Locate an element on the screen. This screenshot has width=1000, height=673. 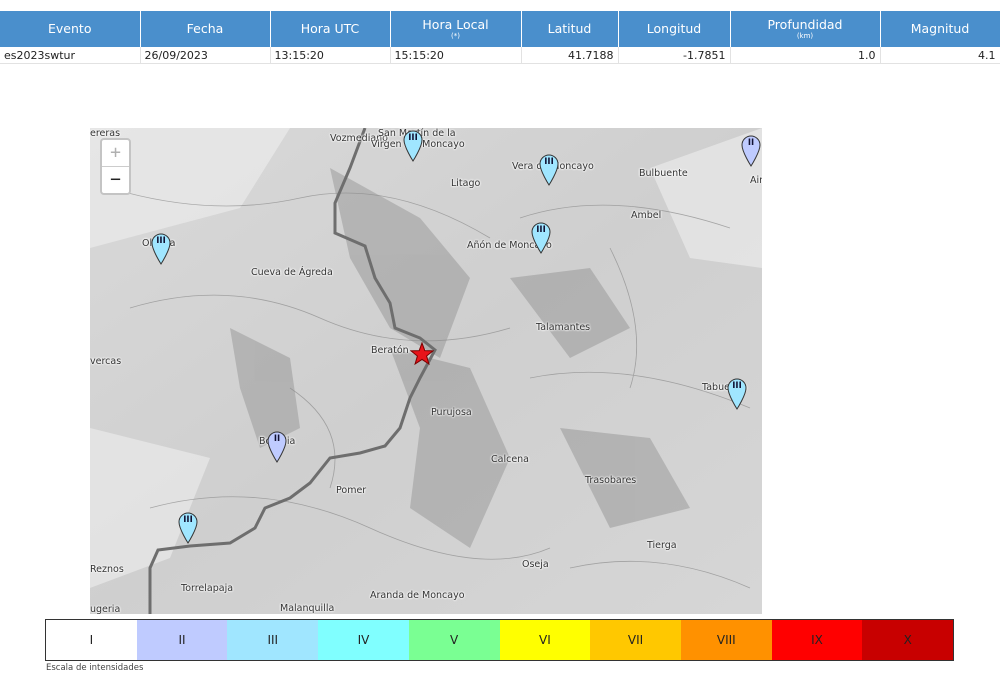
intensity-level-x: X is located at coordinates (908, 640).